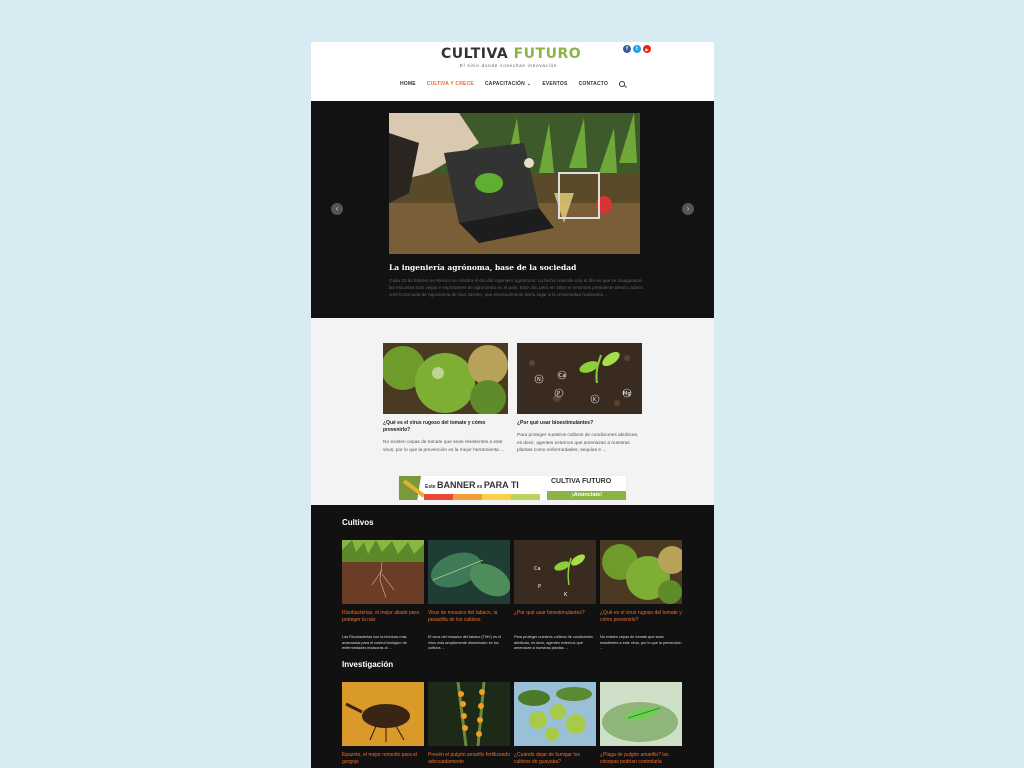 The height and width of the screenshot is (768, 1024). I want to click on logo-accent: FUTURO, so click(547, 54).